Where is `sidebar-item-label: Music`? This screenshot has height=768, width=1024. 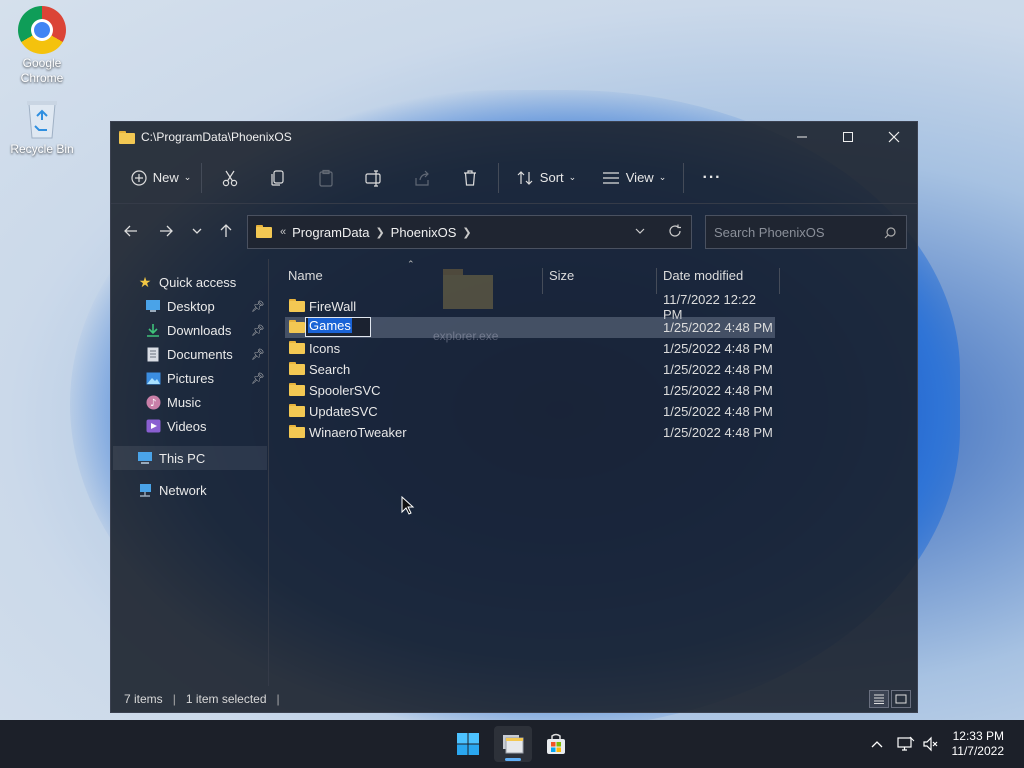 sidebar-item-label: Music is located at coordinates (184, 402).